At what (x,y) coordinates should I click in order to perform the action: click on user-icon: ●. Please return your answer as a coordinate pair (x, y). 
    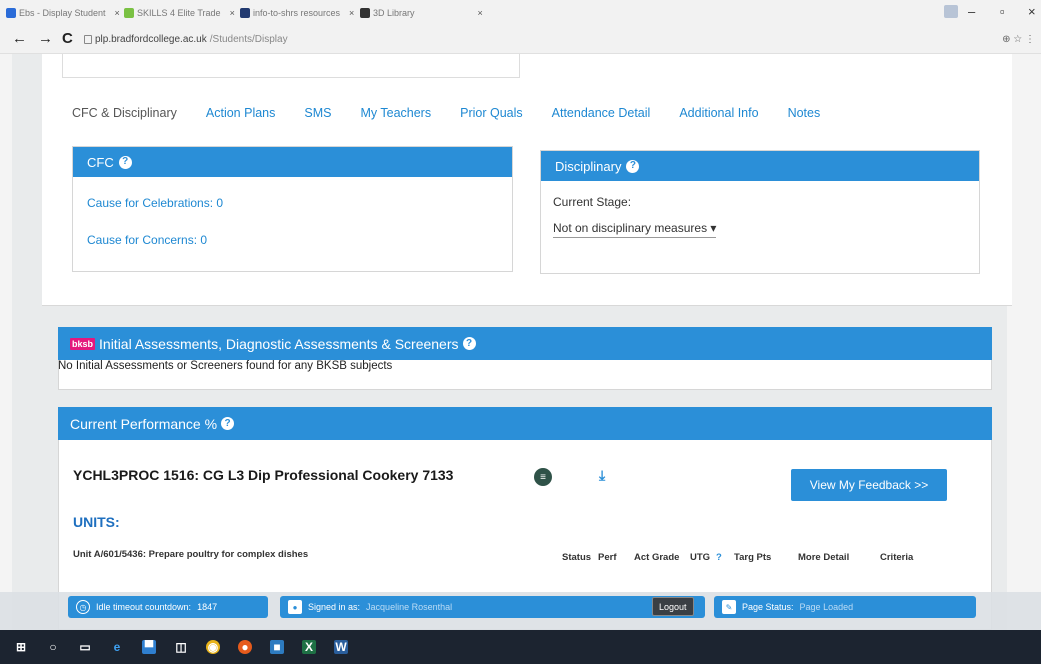
    Looking at the image, I should click on (295, 607).